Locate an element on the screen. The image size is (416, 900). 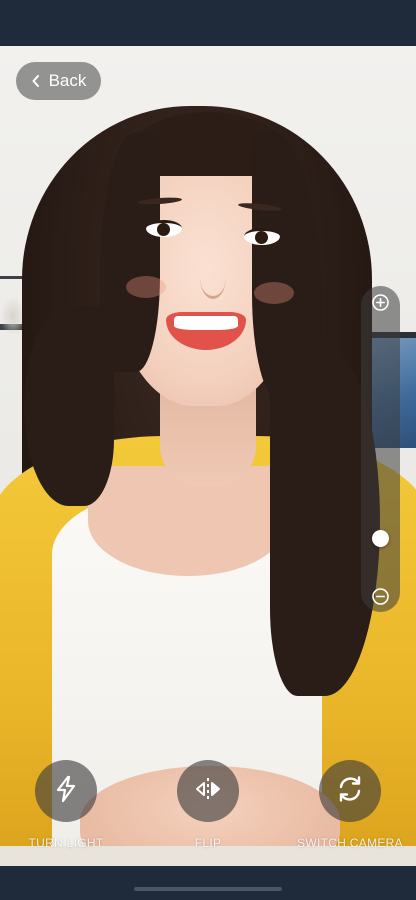
back-button: Back is located at coordinates (58, 81).